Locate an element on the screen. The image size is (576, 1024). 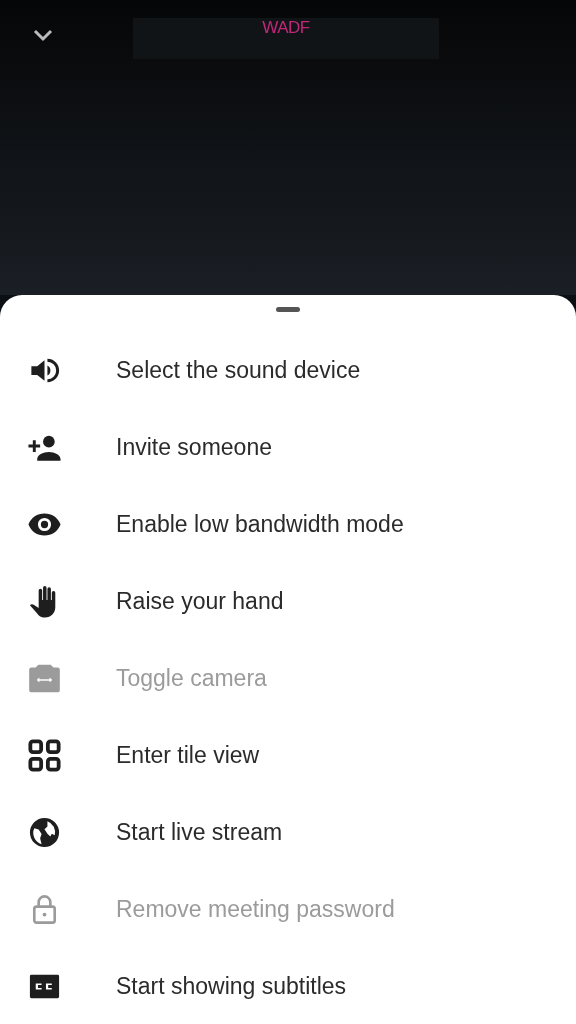
drag-handle is located at coordinates (288, 309).